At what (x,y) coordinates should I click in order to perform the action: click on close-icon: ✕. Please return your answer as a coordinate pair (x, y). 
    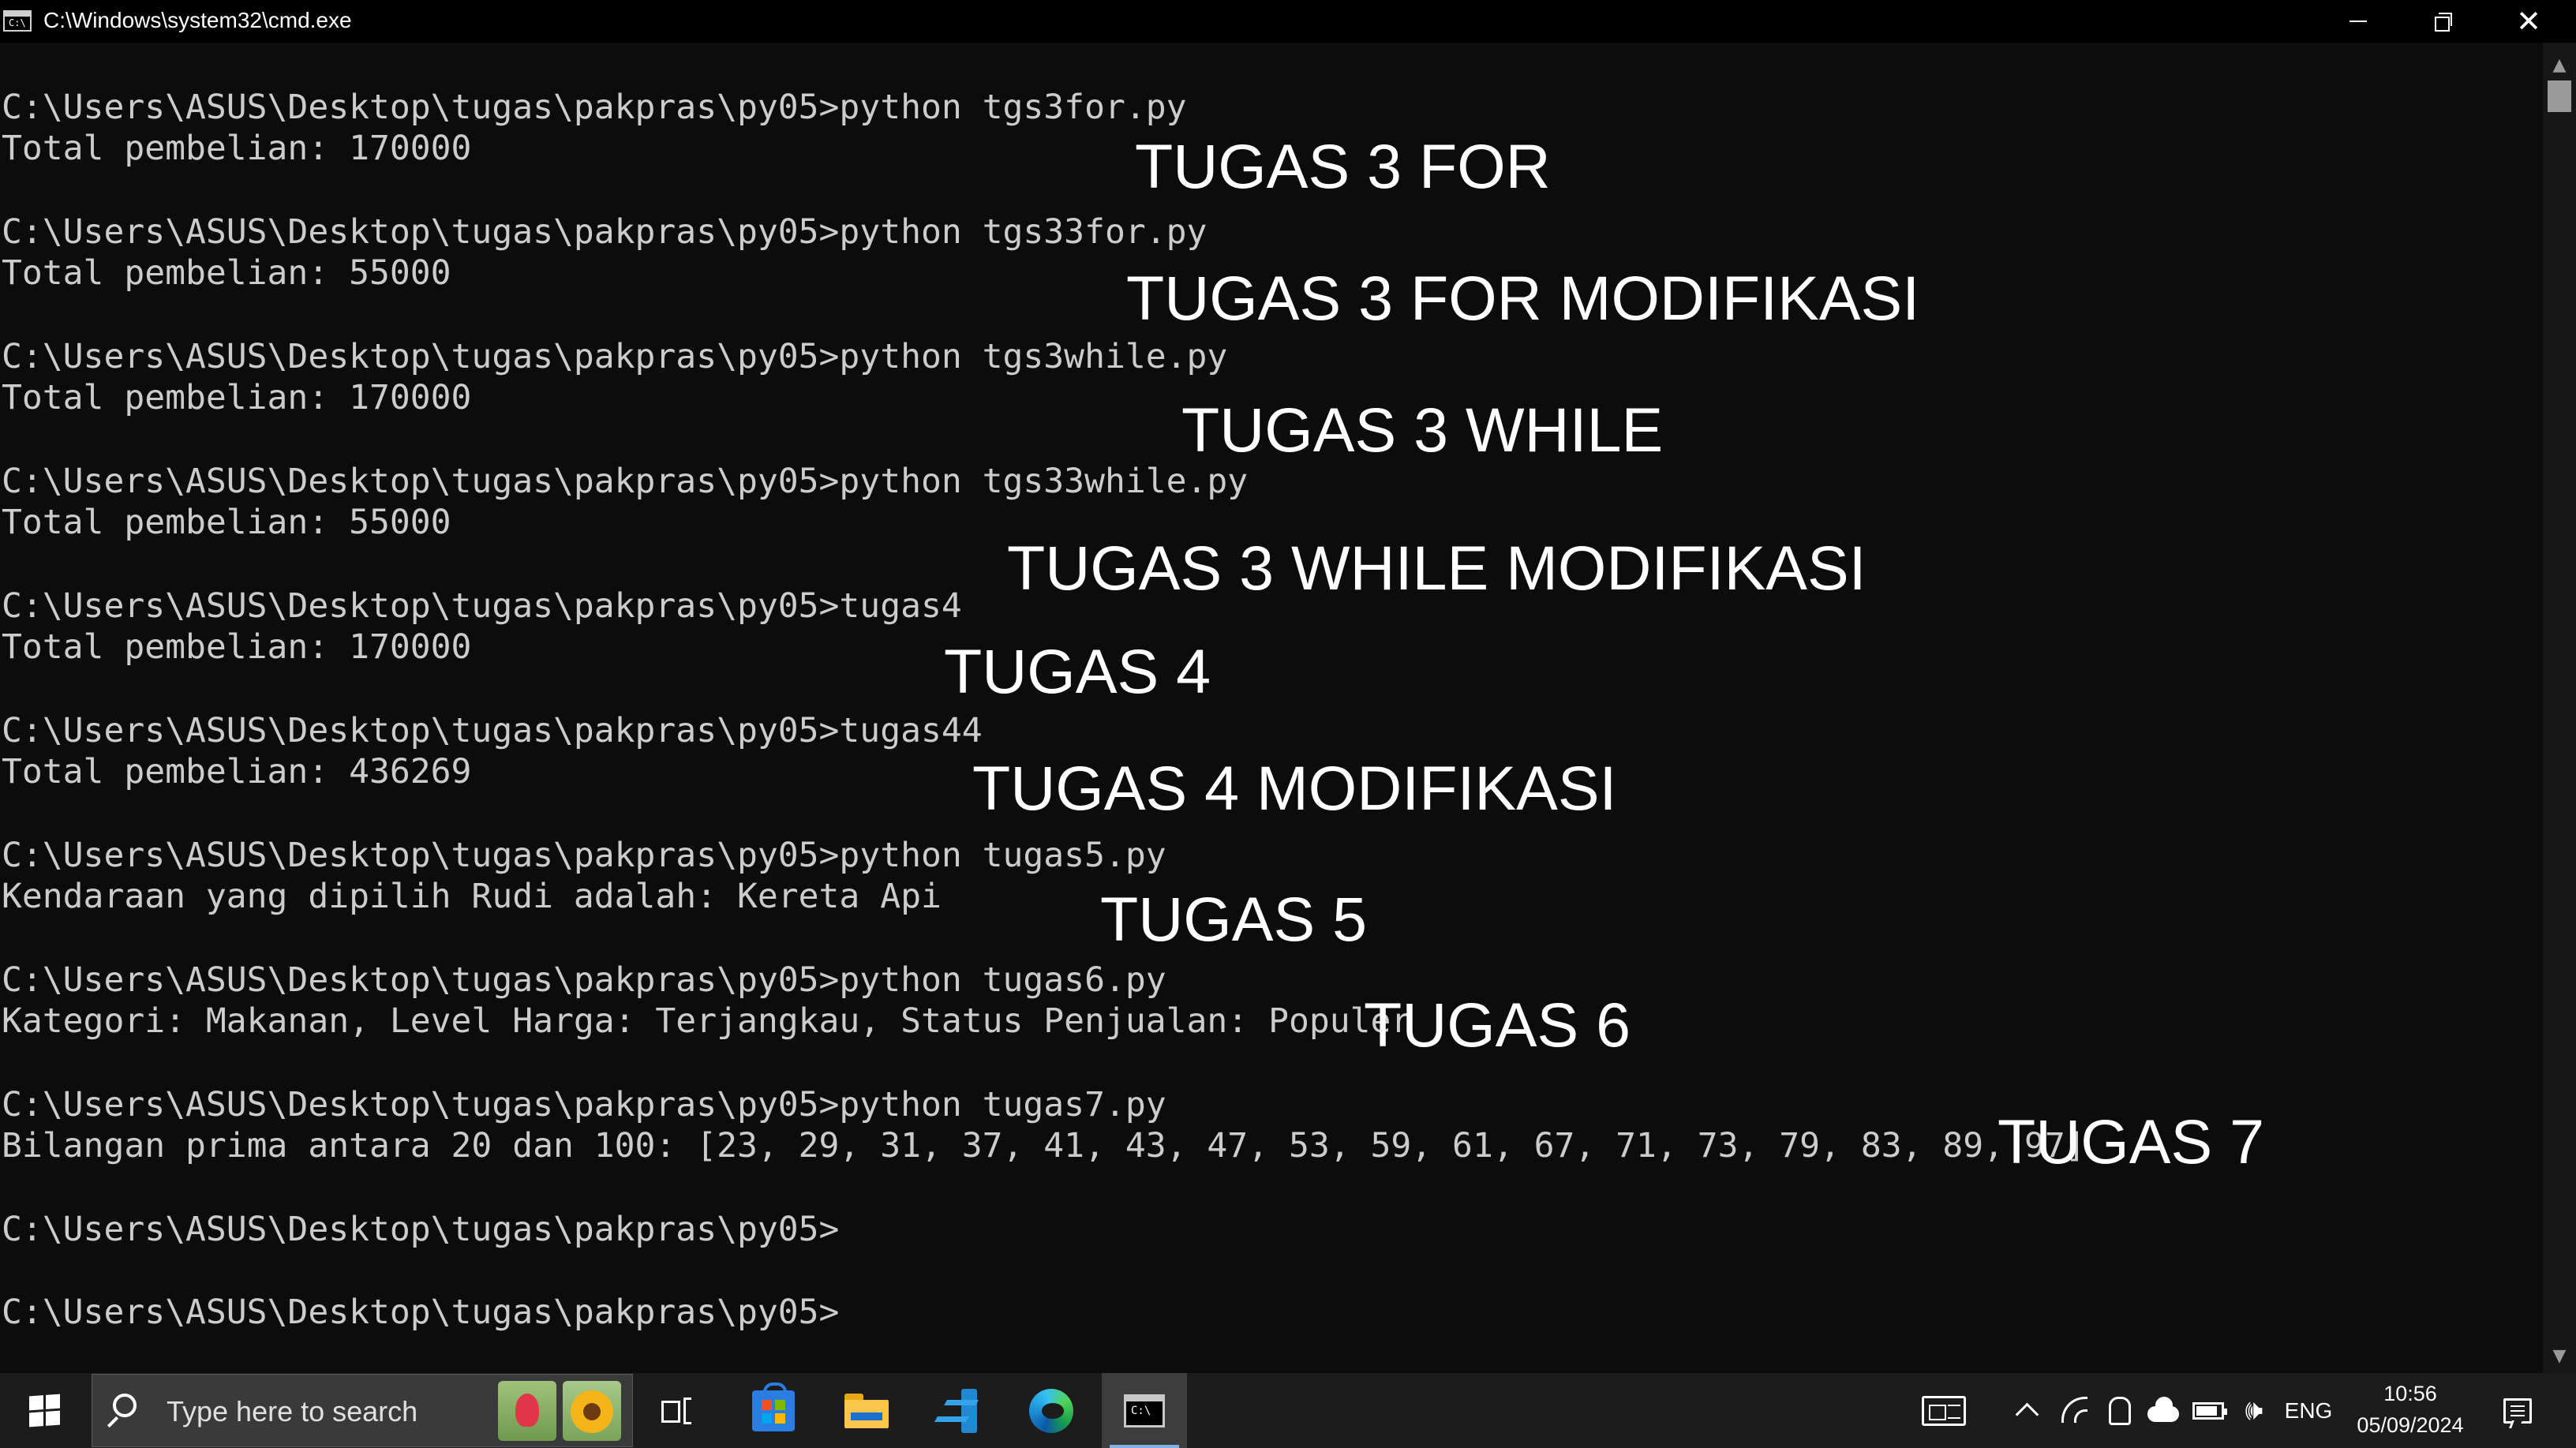
    Looking at the image, I should click on (2528, 21).